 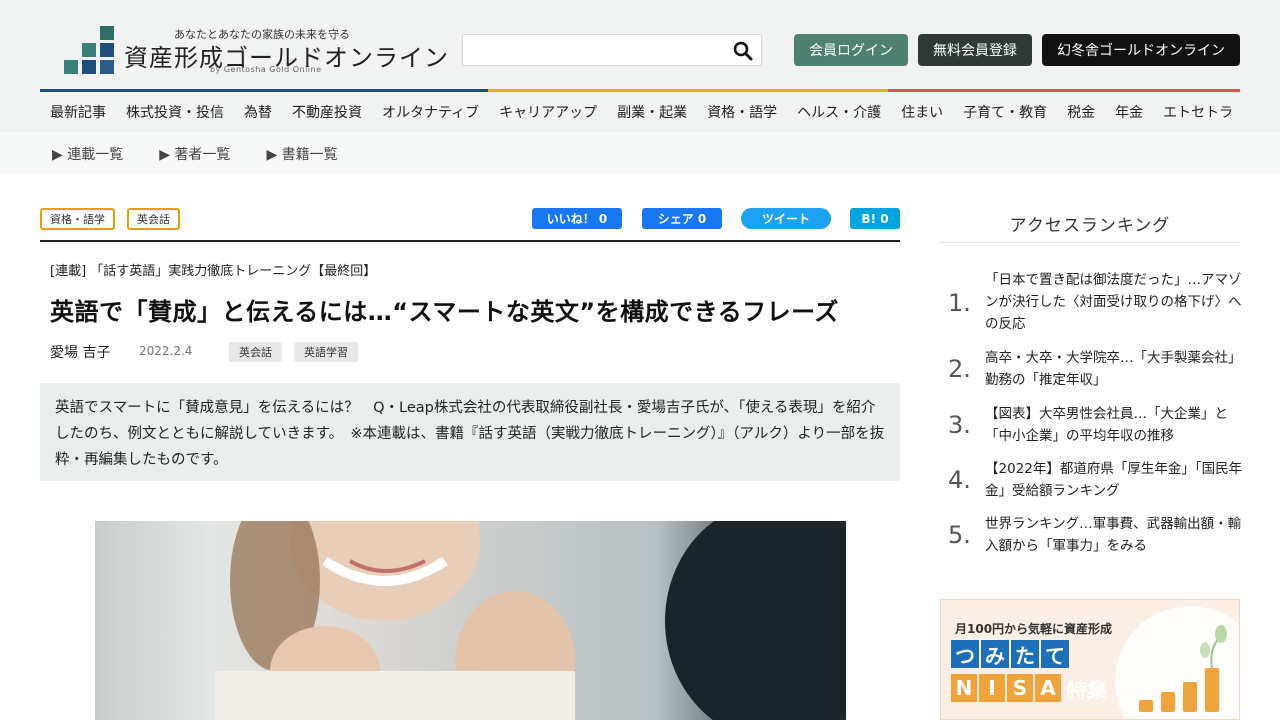 I want to click on banner-char: S, so click(x=1020, y=688).